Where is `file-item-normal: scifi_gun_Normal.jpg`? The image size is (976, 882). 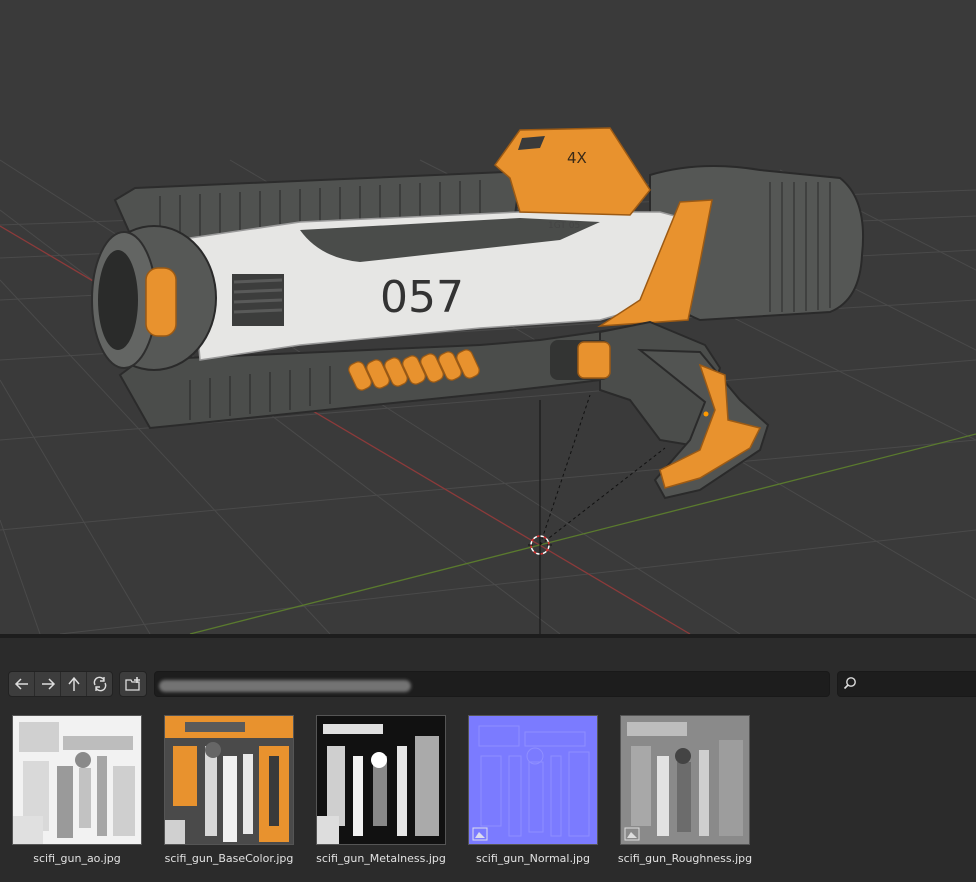 file-item-normal: scifi_gun_Normal.jpg is located at coordinates (533, 795).